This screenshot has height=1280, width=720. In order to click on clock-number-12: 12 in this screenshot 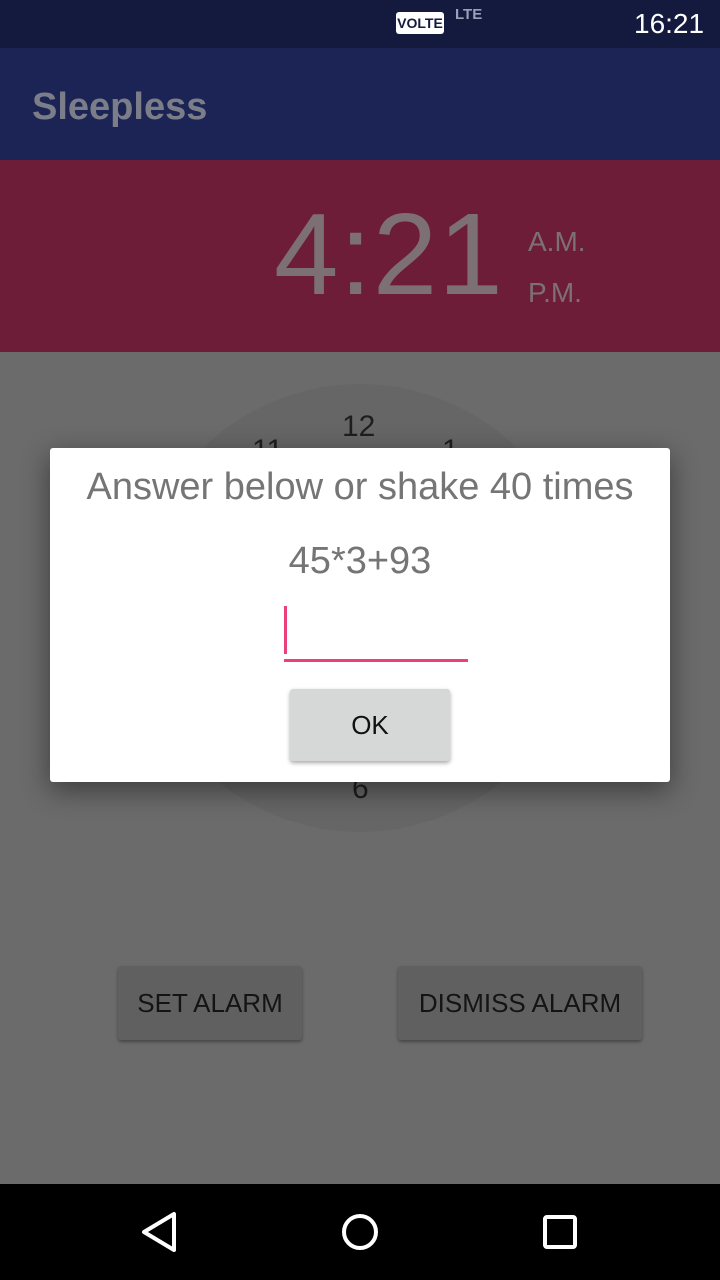, I will do `click(358, 427)`.